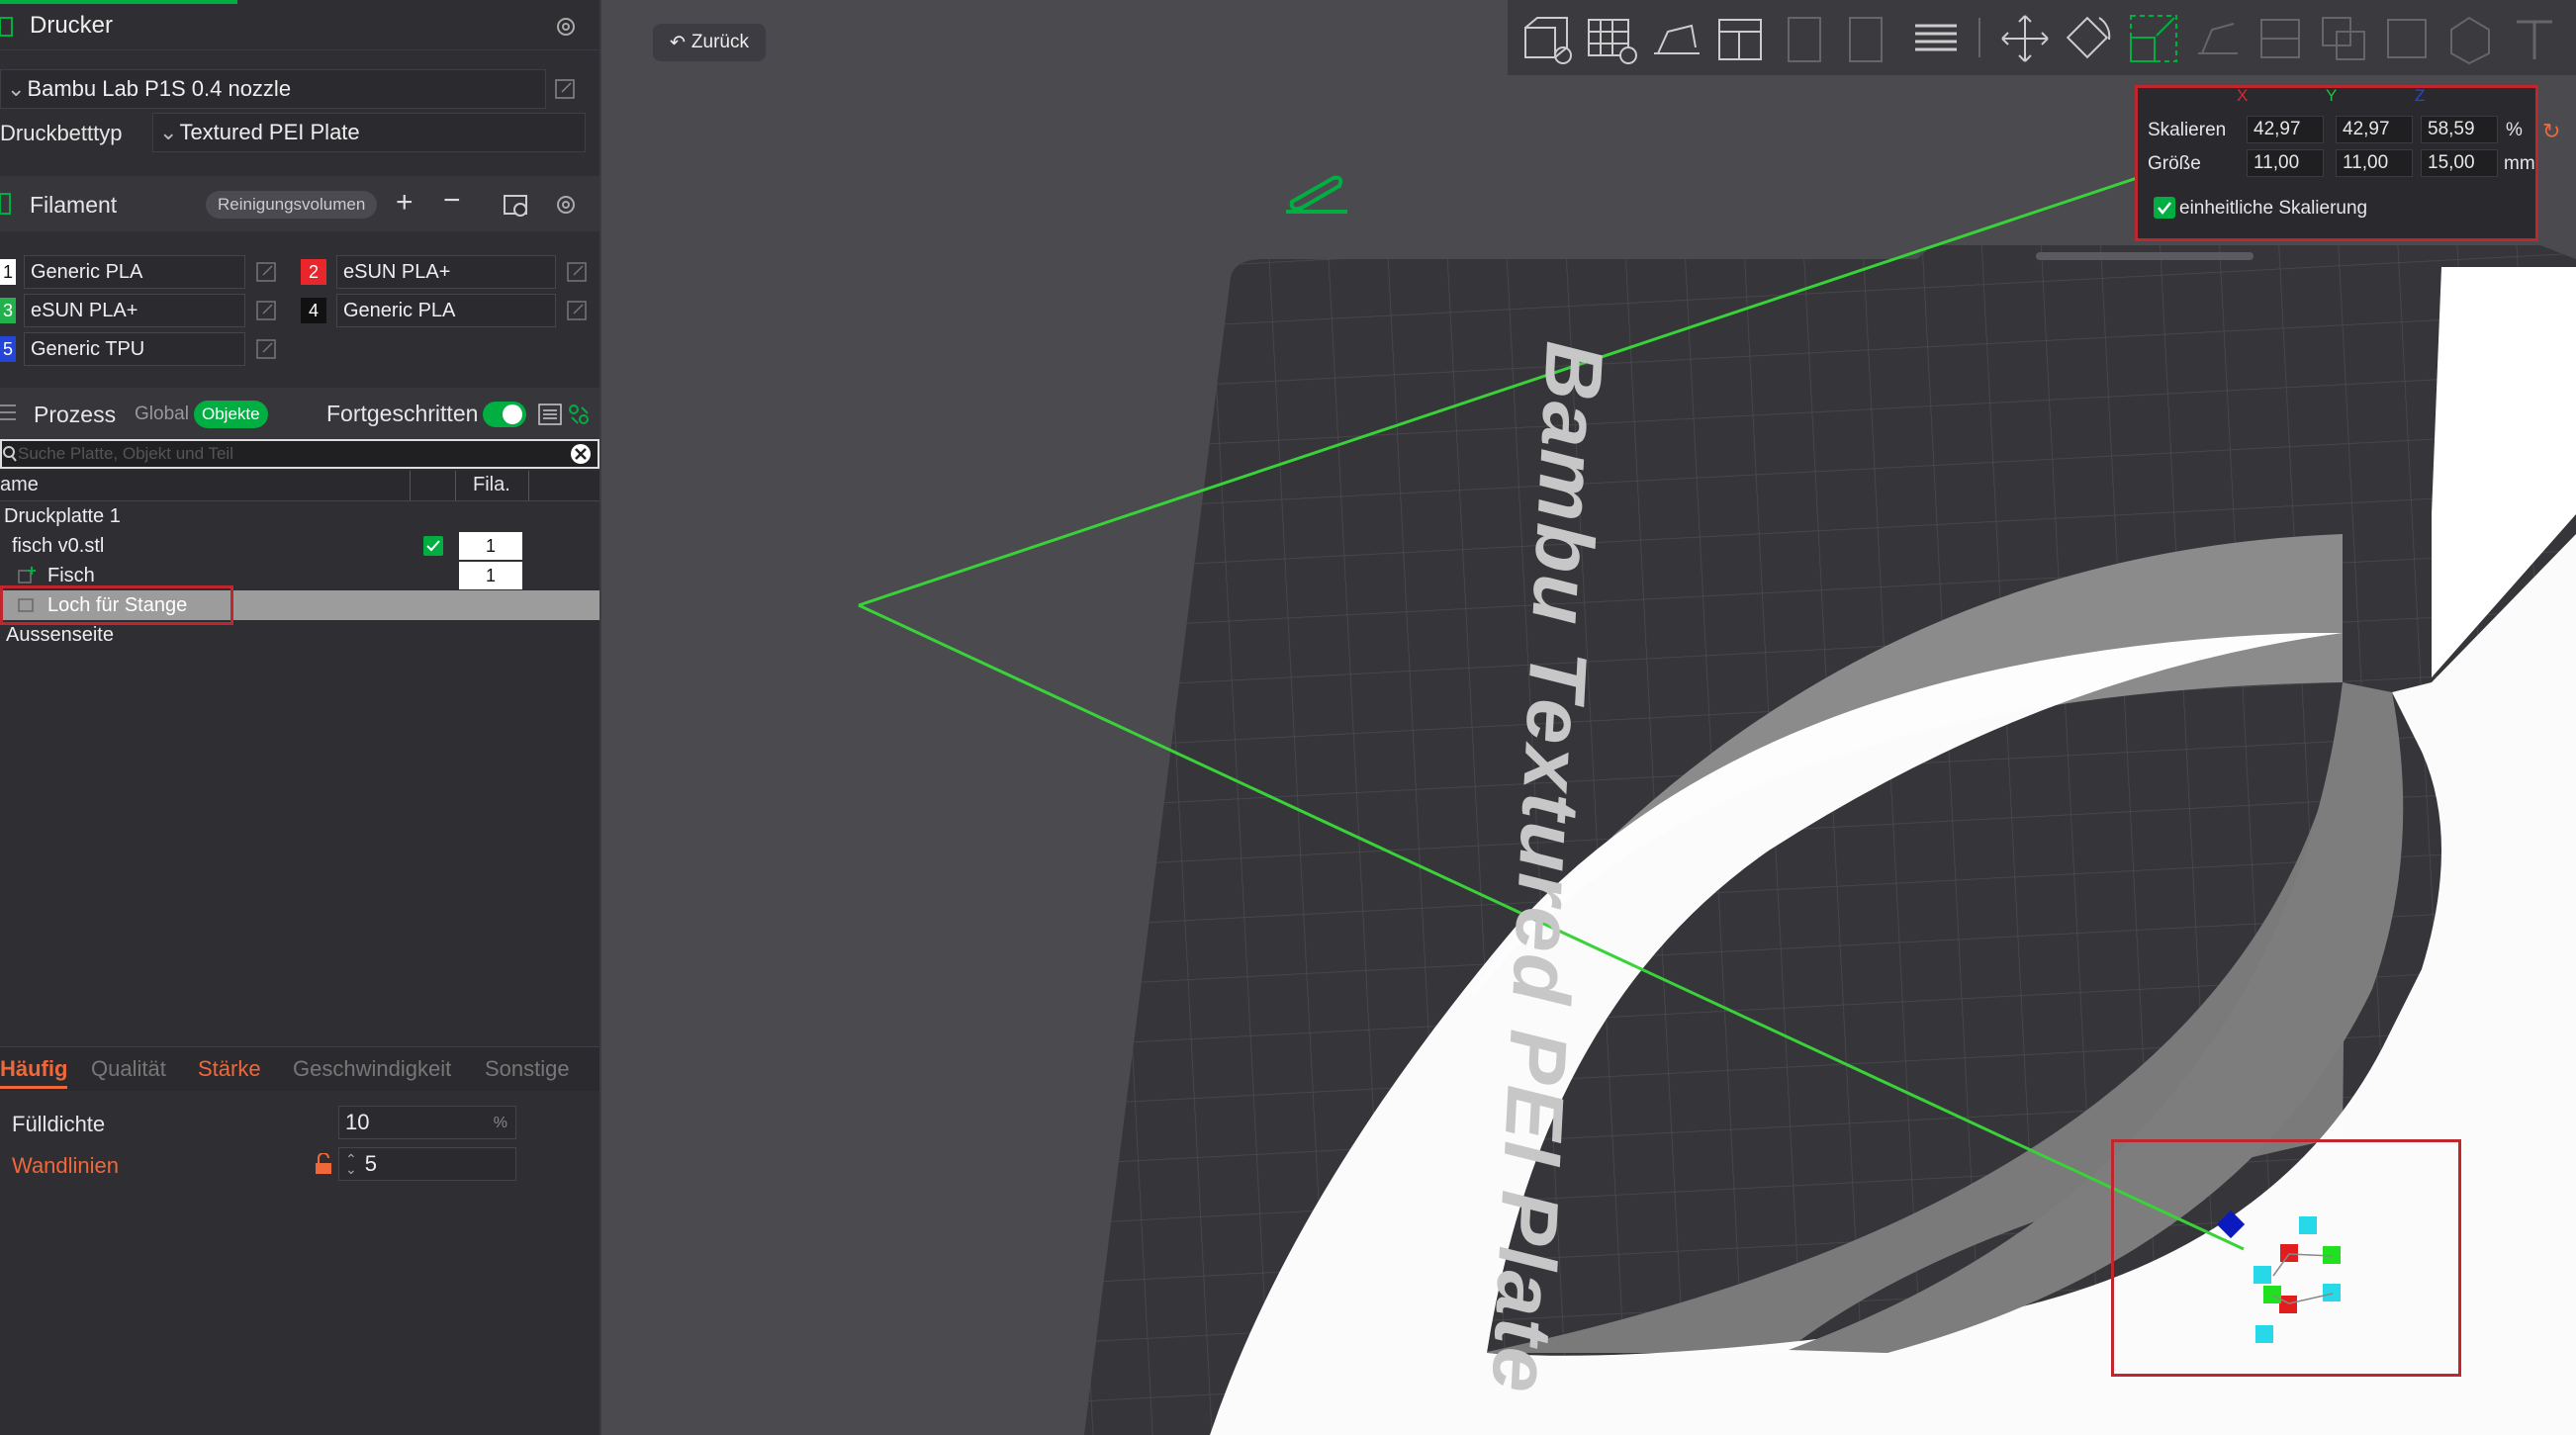 The width and height of the screenshot is (2576, 1435). I want to click on filament-slot-5-select: Generic TPU, so click(134, 349).